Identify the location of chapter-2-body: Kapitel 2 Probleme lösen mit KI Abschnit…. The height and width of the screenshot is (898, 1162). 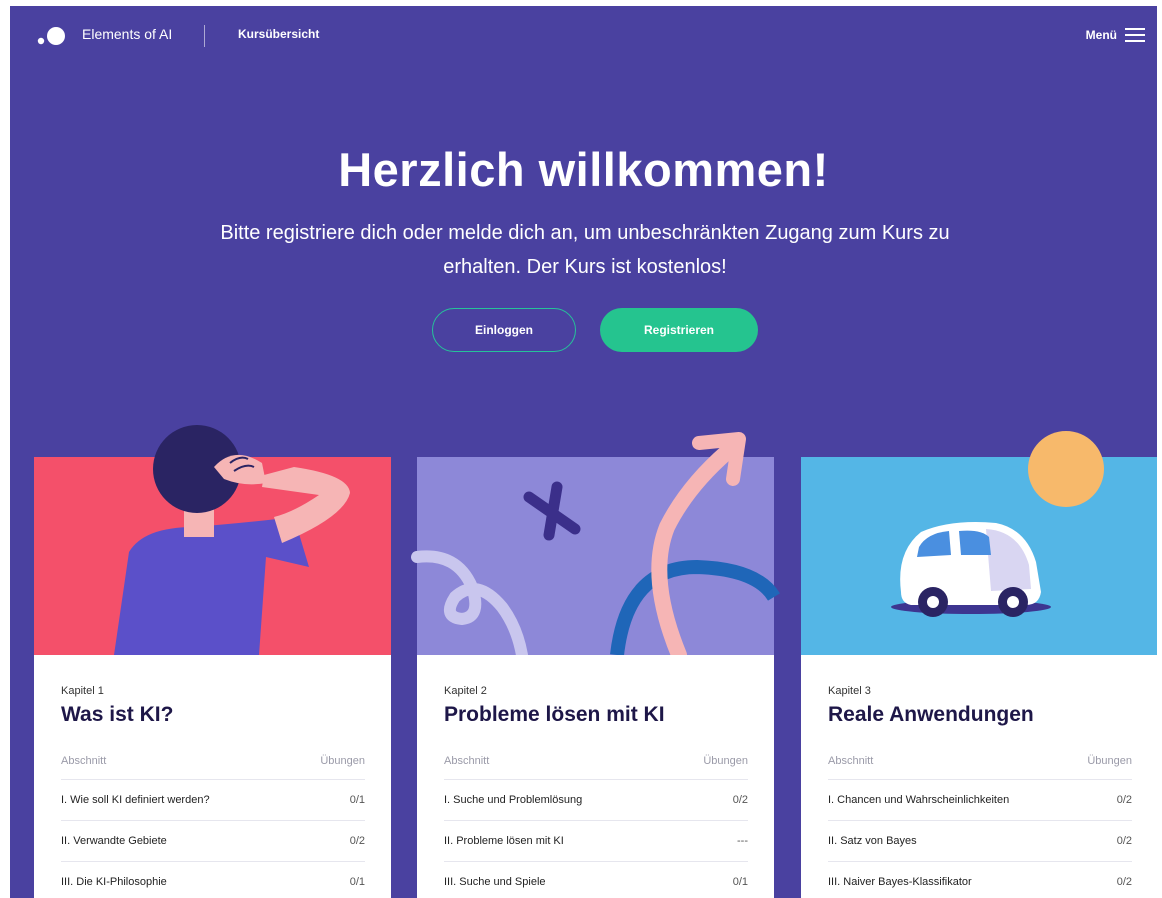
(595, 776).